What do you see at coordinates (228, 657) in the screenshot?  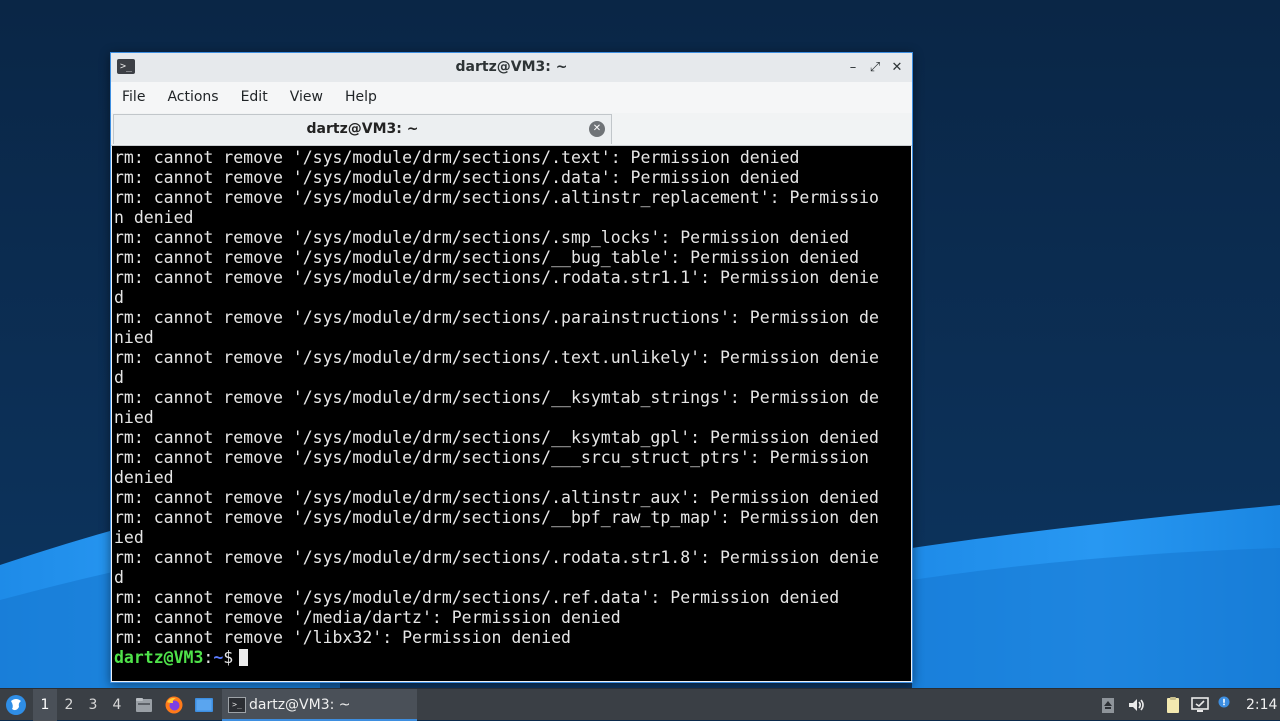 I see `prompt-symbol: $` at bounding box center [228, 657].